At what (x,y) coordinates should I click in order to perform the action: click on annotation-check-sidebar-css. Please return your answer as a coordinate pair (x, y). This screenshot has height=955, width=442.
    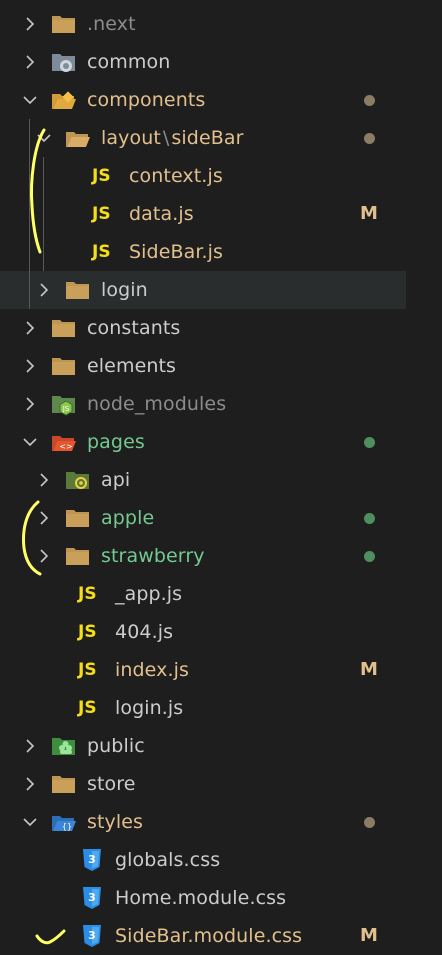
    Looking at the image, I should click on (50, 938).